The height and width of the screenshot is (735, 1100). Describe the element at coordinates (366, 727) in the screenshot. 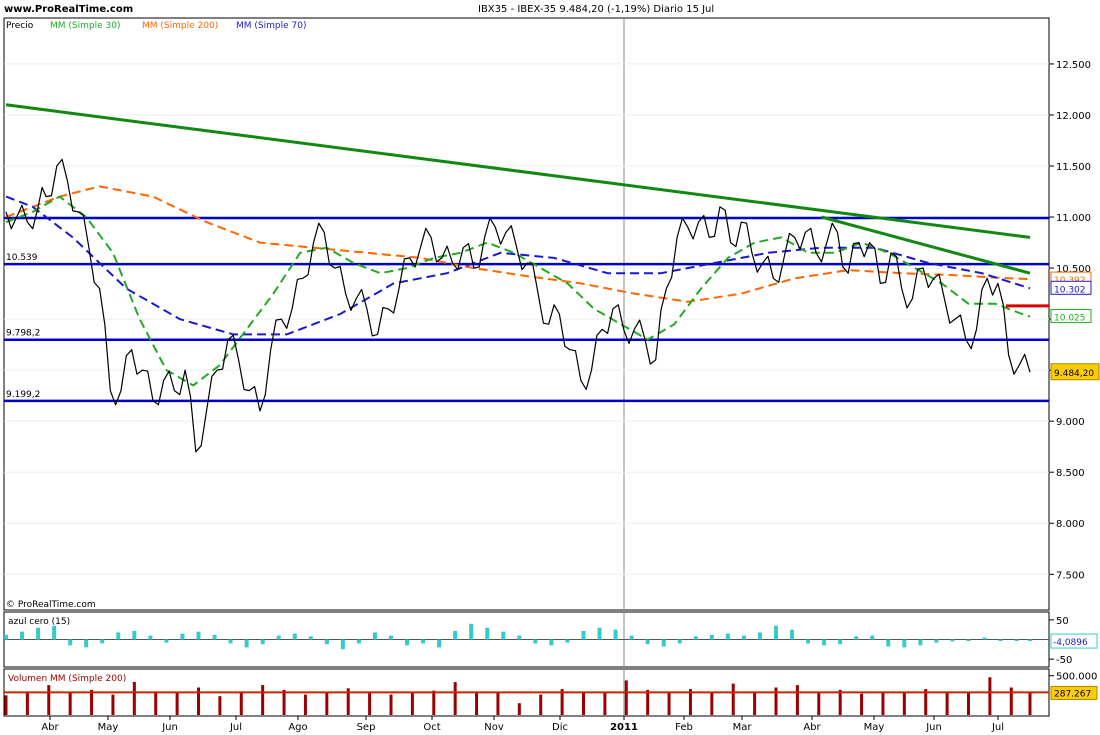

I see `x-tick-label: Sep` at that location.